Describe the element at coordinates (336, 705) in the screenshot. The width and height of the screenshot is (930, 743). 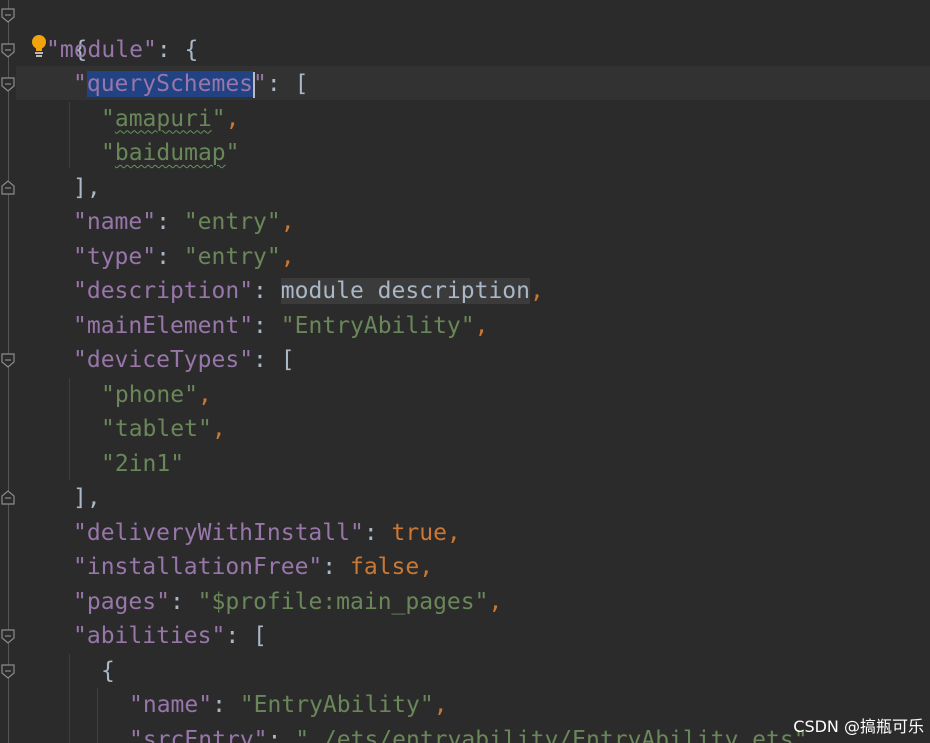
I see `string-token: EntryAbility` at that location.